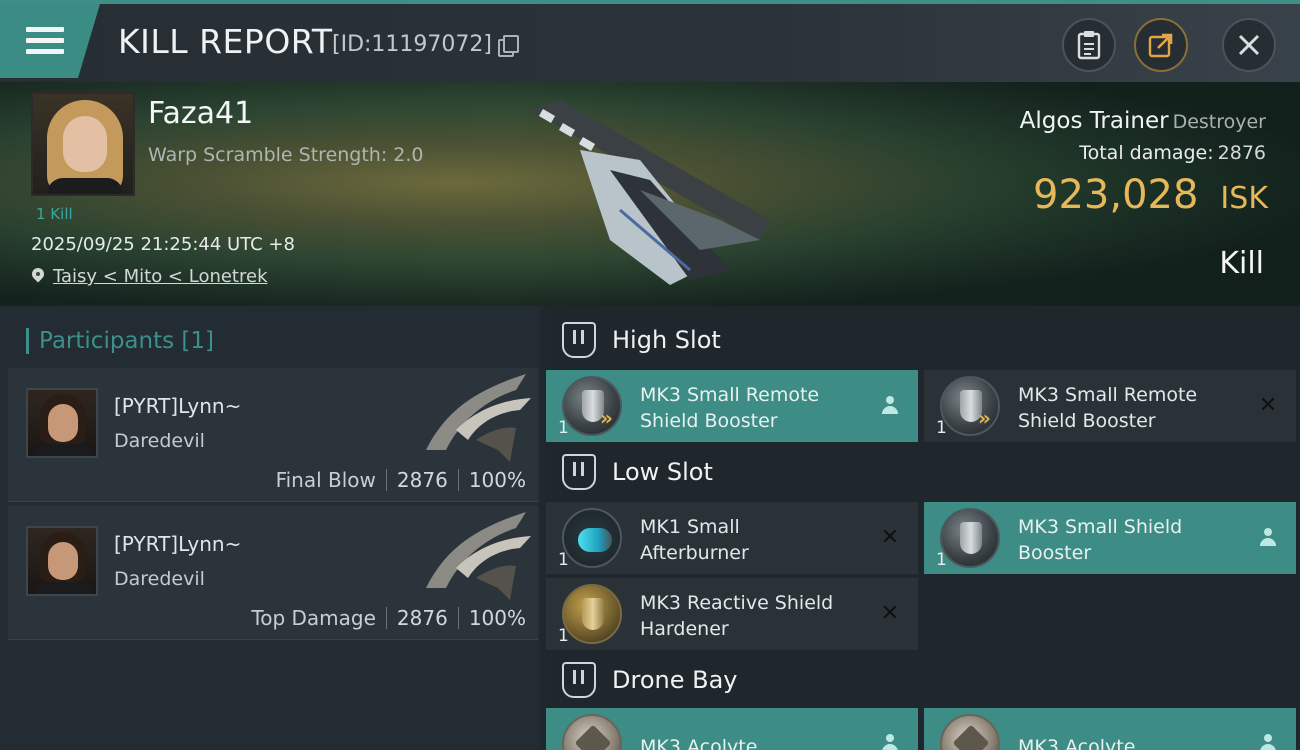  Describe the element at coordinates (107, 341) in the screenshot. I see `participants-label: Participants` at that location.